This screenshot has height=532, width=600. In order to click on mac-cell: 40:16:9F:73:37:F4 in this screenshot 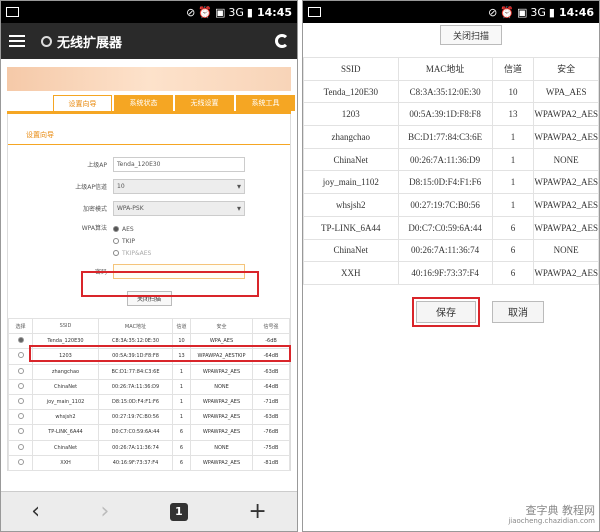, I will do `click(445, 273)`.